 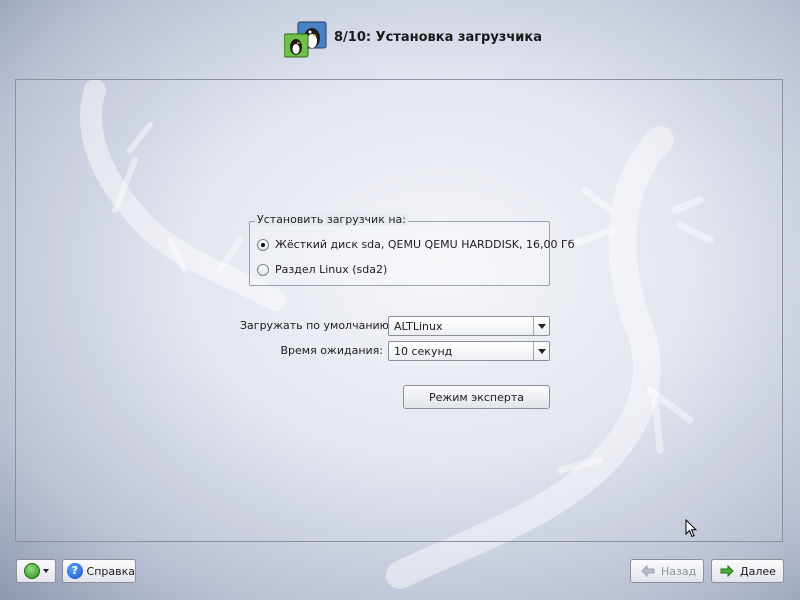 What do you see at coordinates (399, 253) in the screenshot?
I see `bootloader-target-groupbox` at bounding box center [399, 253].